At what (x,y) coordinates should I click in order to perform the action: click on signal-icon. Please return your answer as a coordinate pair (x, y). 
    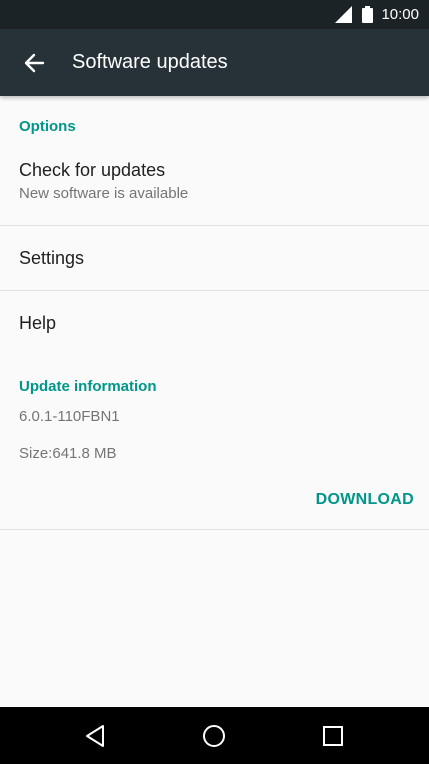
    Looking at the image, I should click on (344, 14).